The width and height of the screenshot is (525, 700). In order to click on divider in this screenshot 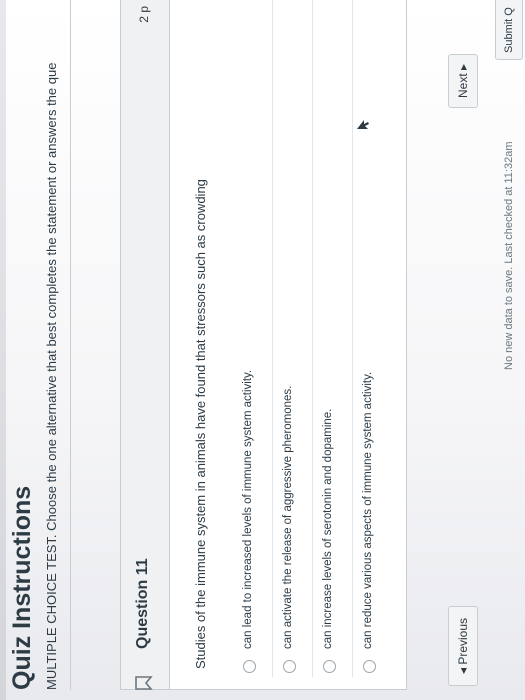, I will do `click(70, 345)`.